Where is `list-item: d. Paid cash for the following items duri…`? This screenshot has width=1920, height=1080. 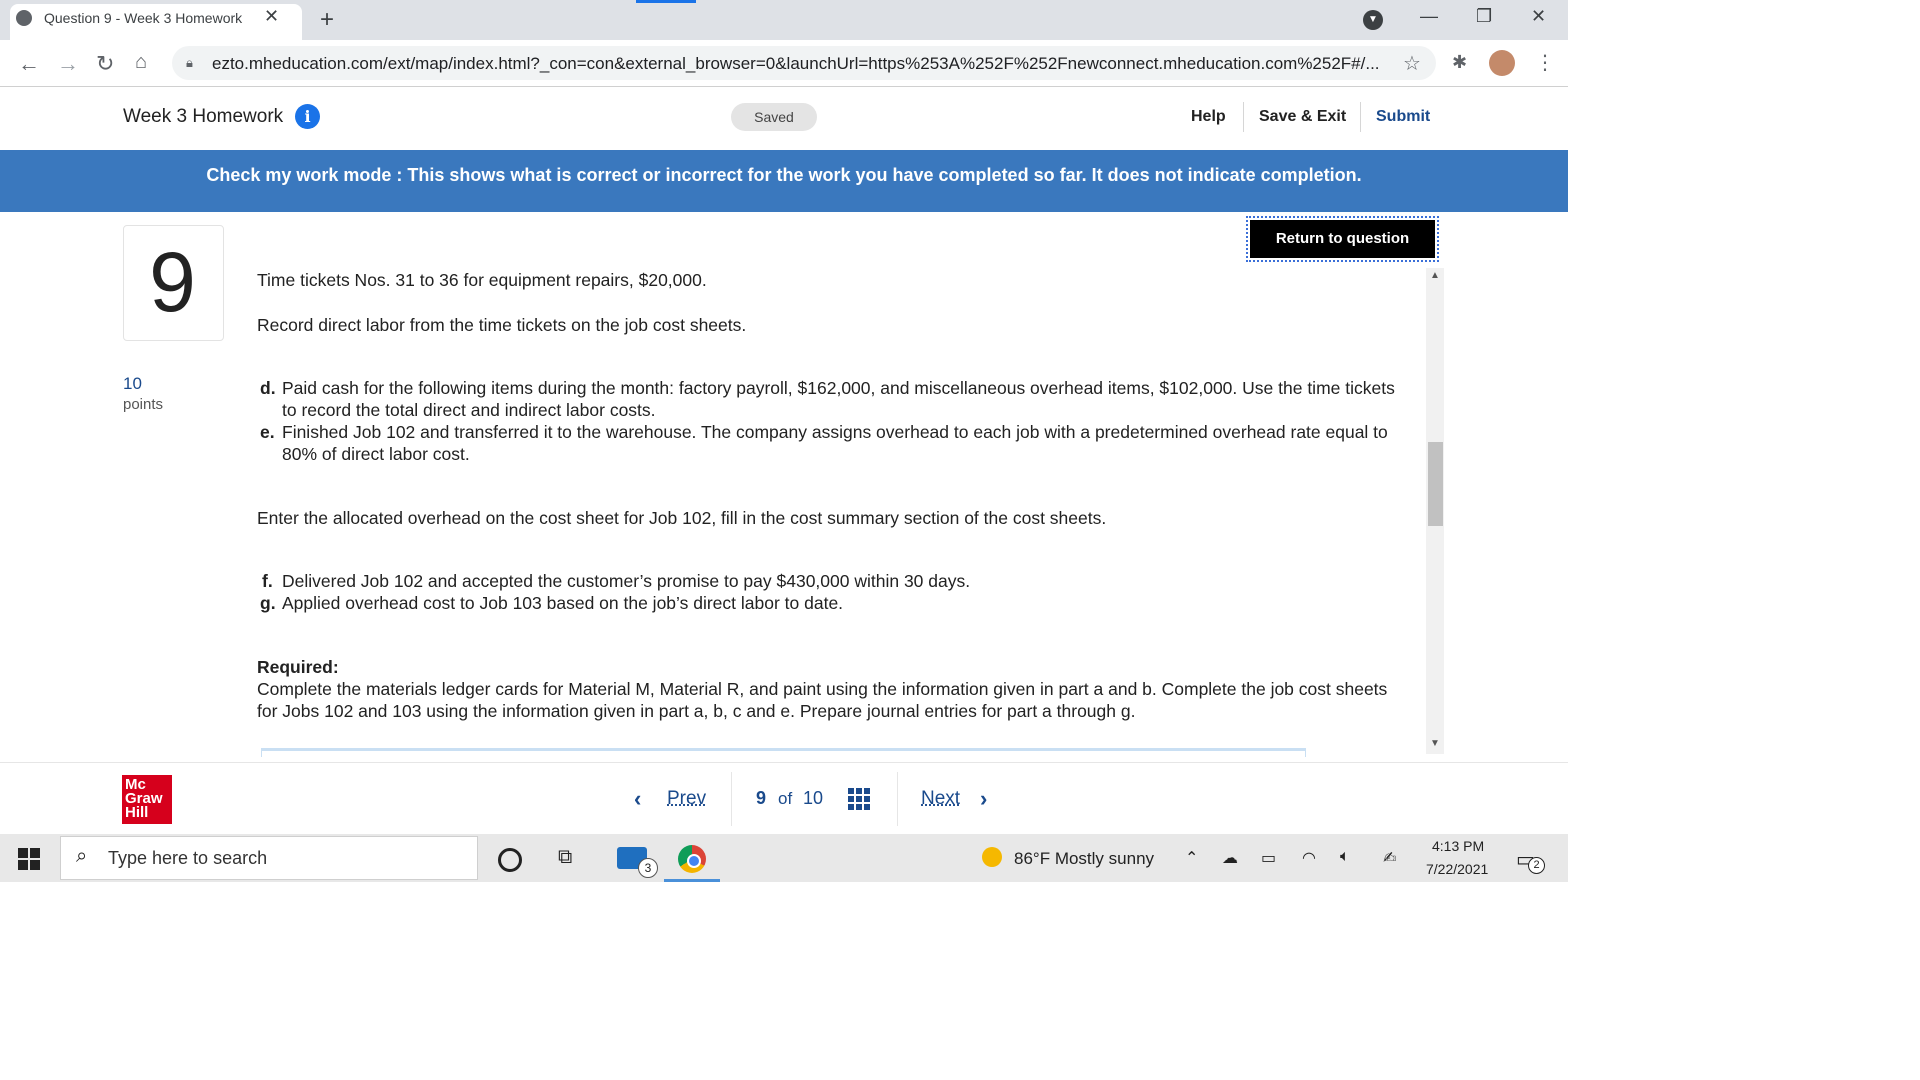 list-item: d. Paid cash for the following items duri… is located at coordinates (835, 399).